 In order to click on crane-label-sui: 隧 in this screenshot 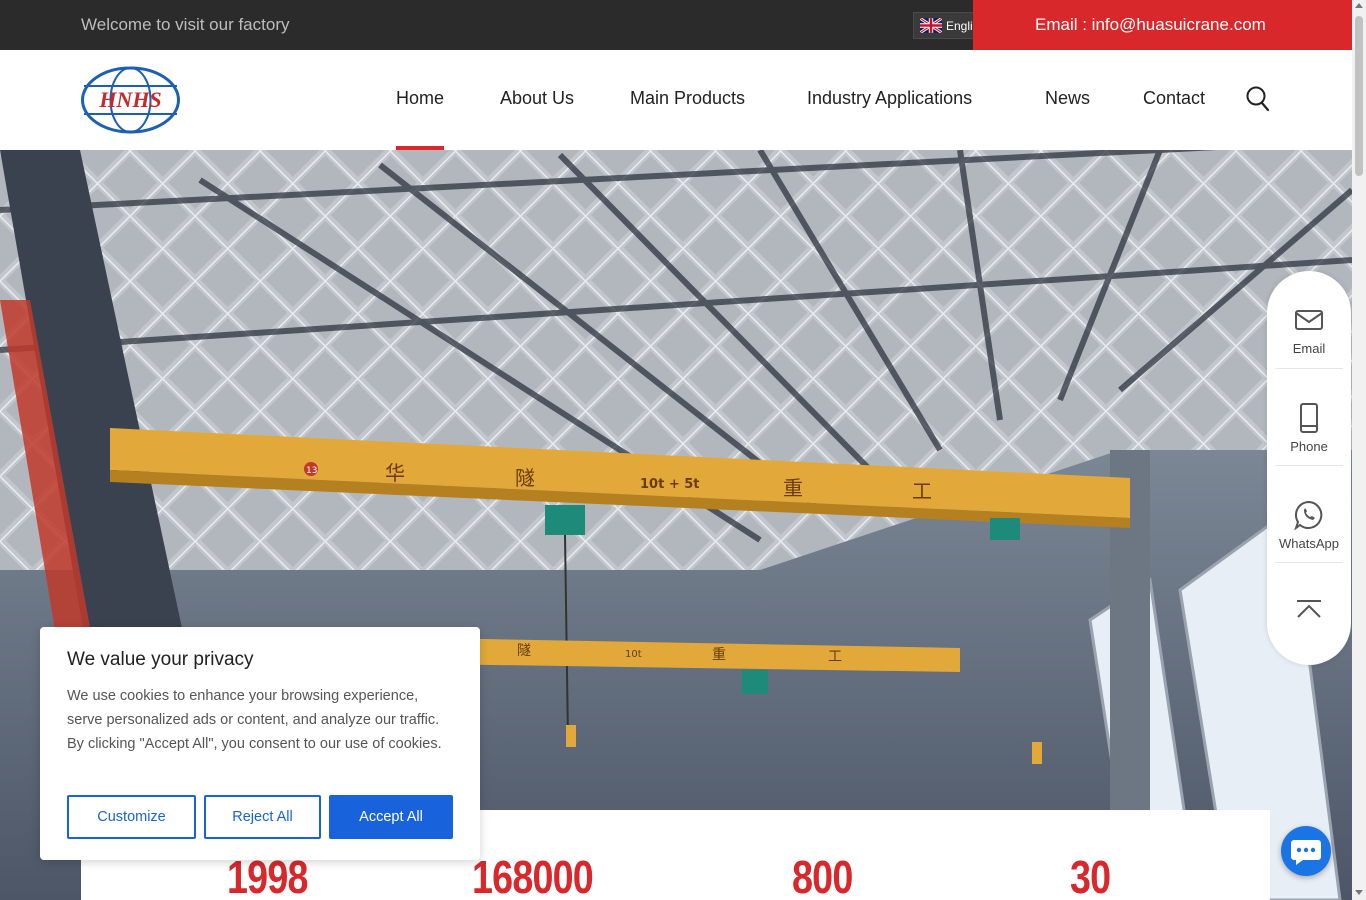, I will do `click(525, 478)`.